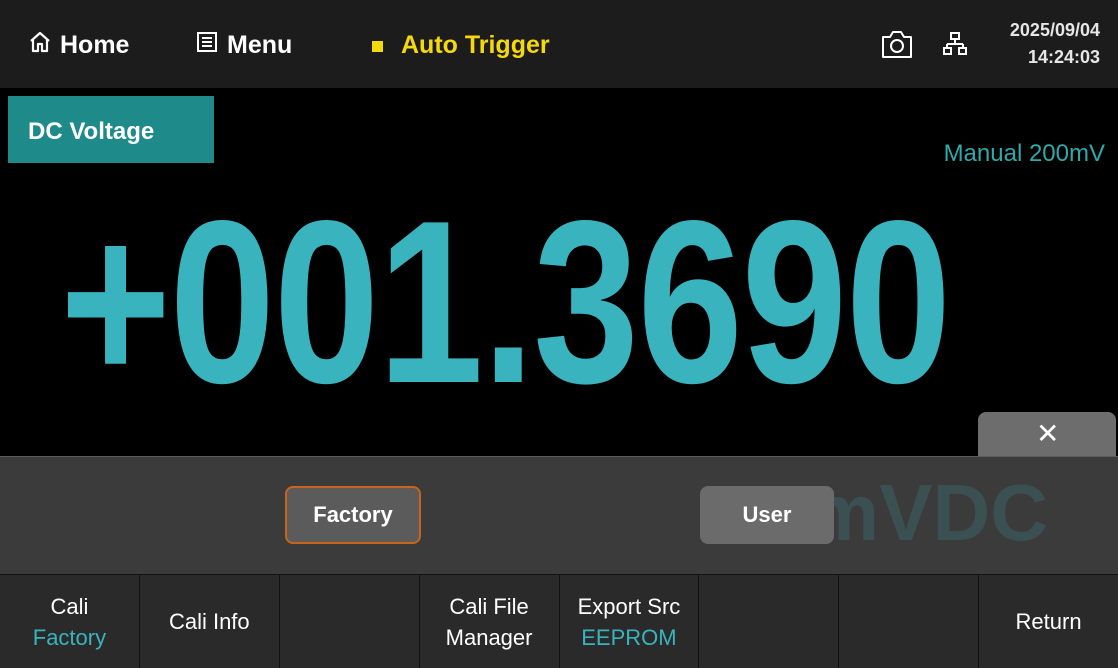 Image resolution: width=1118 pixels, height=668 pixels. I want to click on time-text: 14:24:03, so click(1063, 57).